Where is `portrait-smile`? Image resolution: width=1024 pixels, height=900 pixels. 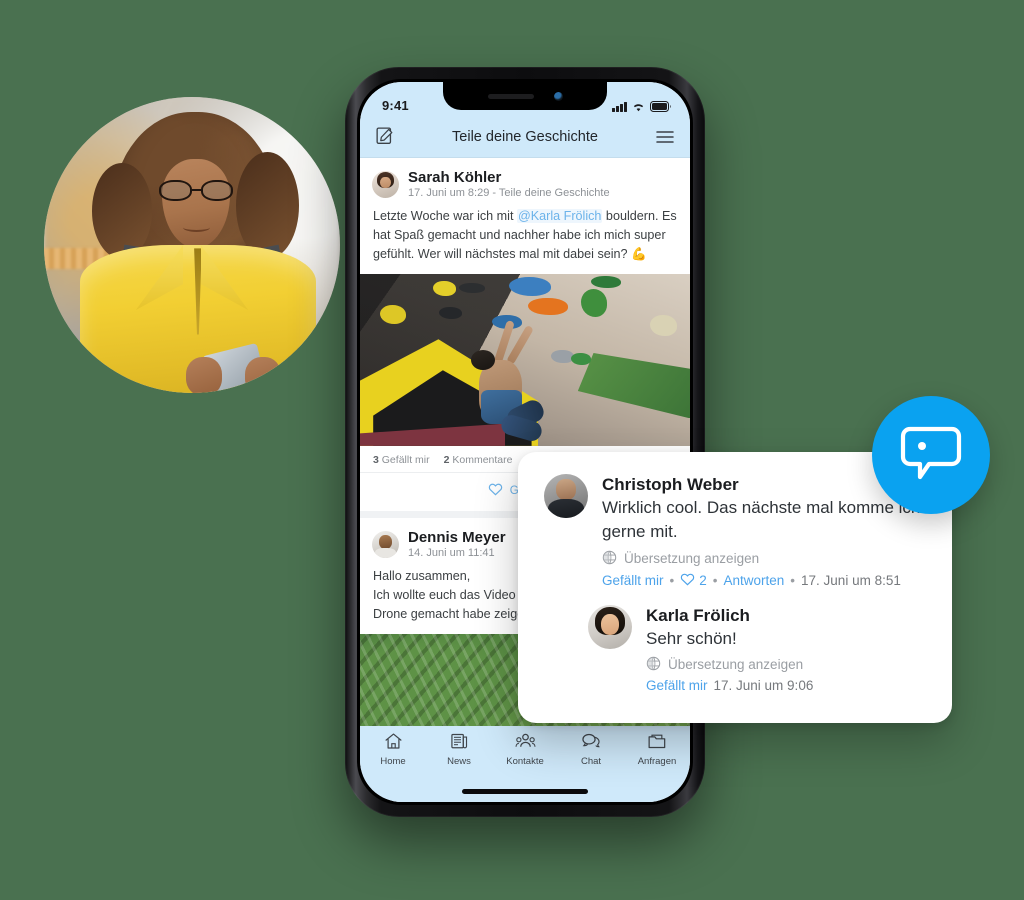
portrait-smile is located at coordinates (196, 227).